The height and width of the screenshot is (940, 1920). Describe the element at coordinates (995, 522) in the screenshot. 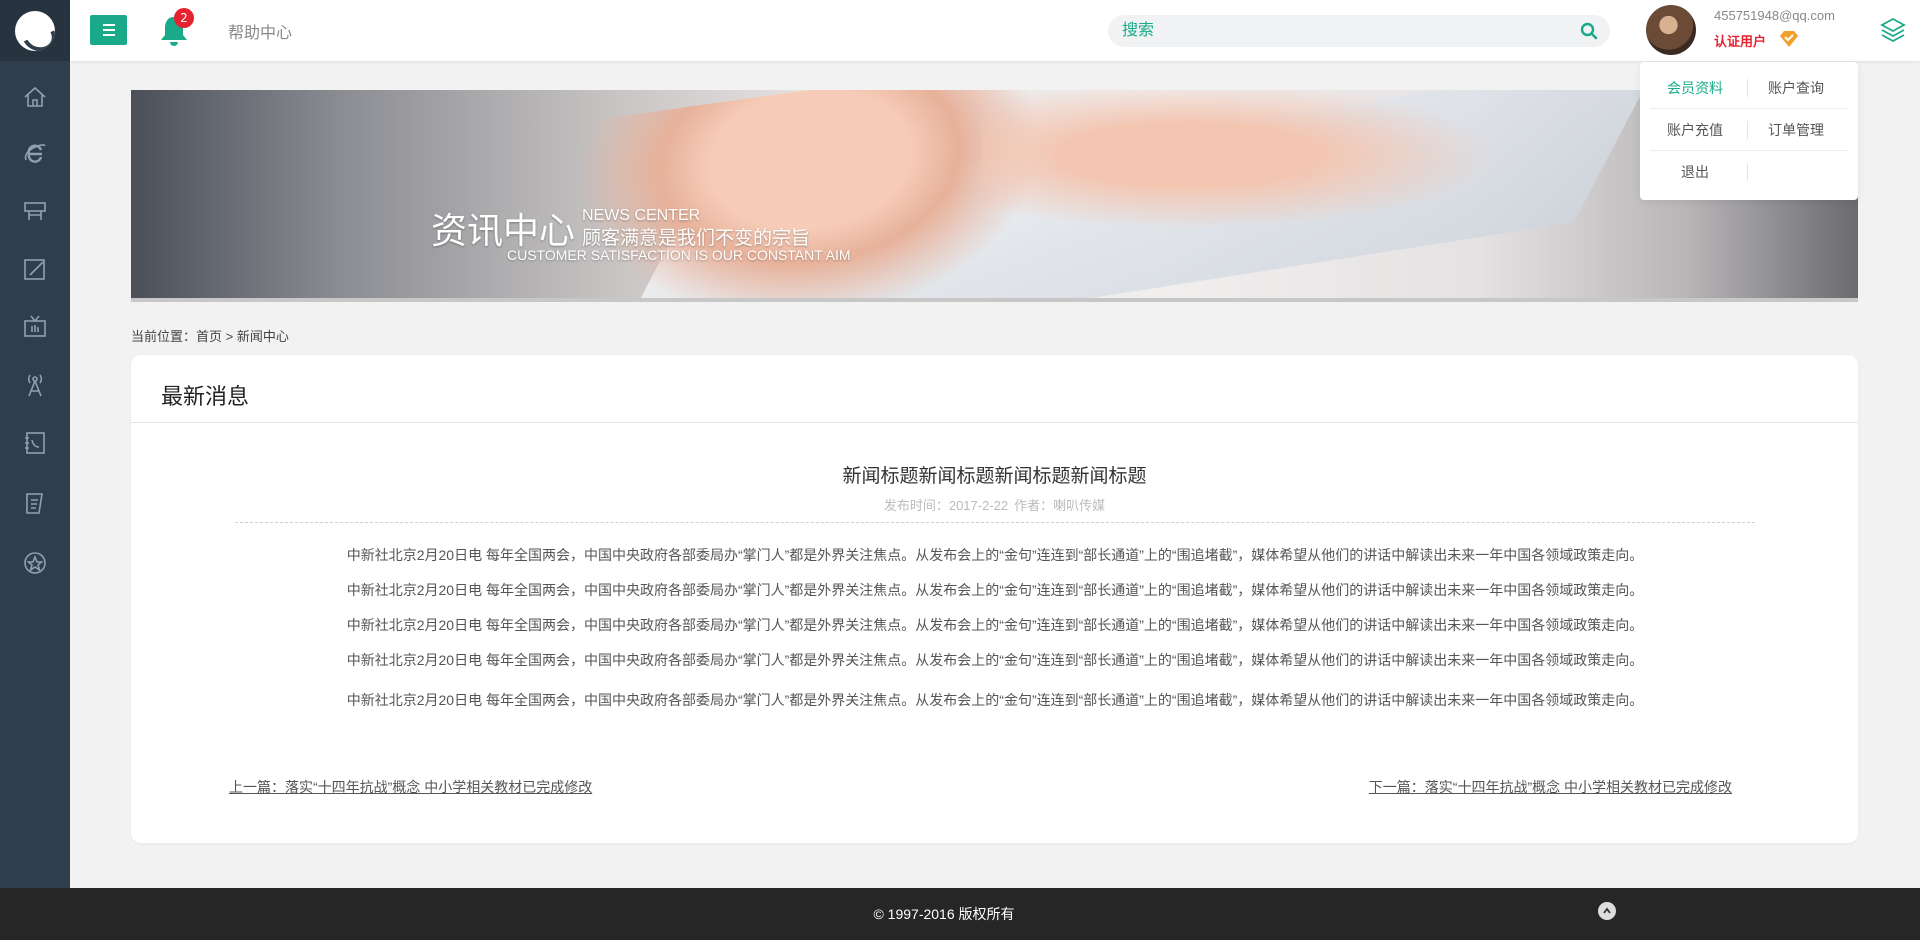

I see `divider` at that location.